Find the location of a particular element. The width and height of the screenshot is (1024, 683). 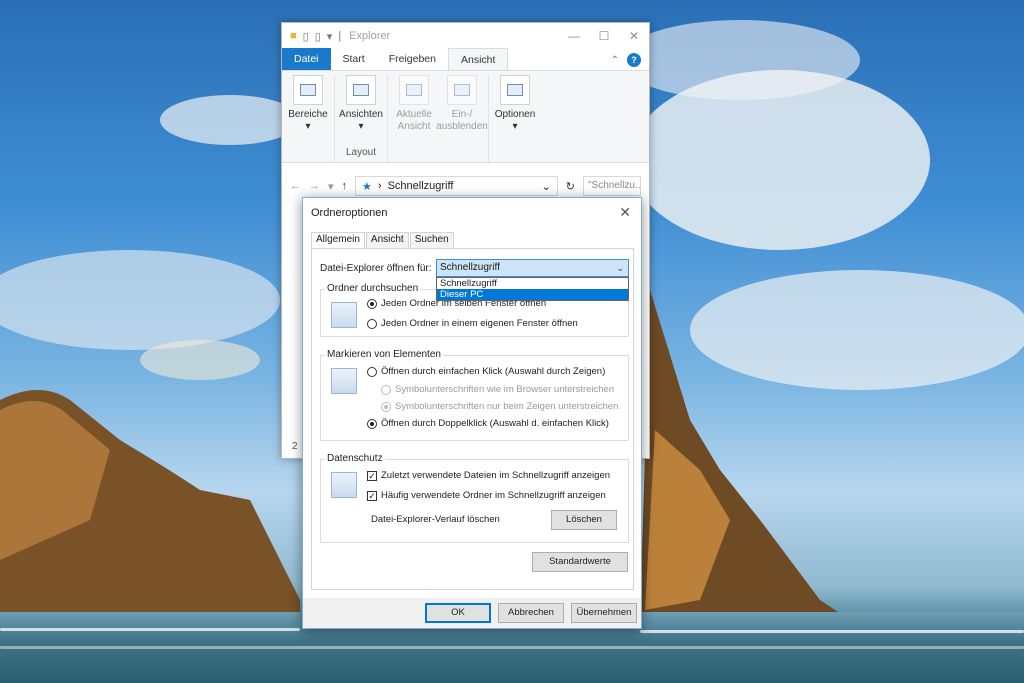

properties-icon: ▯ is located at coordinates (306, 36).